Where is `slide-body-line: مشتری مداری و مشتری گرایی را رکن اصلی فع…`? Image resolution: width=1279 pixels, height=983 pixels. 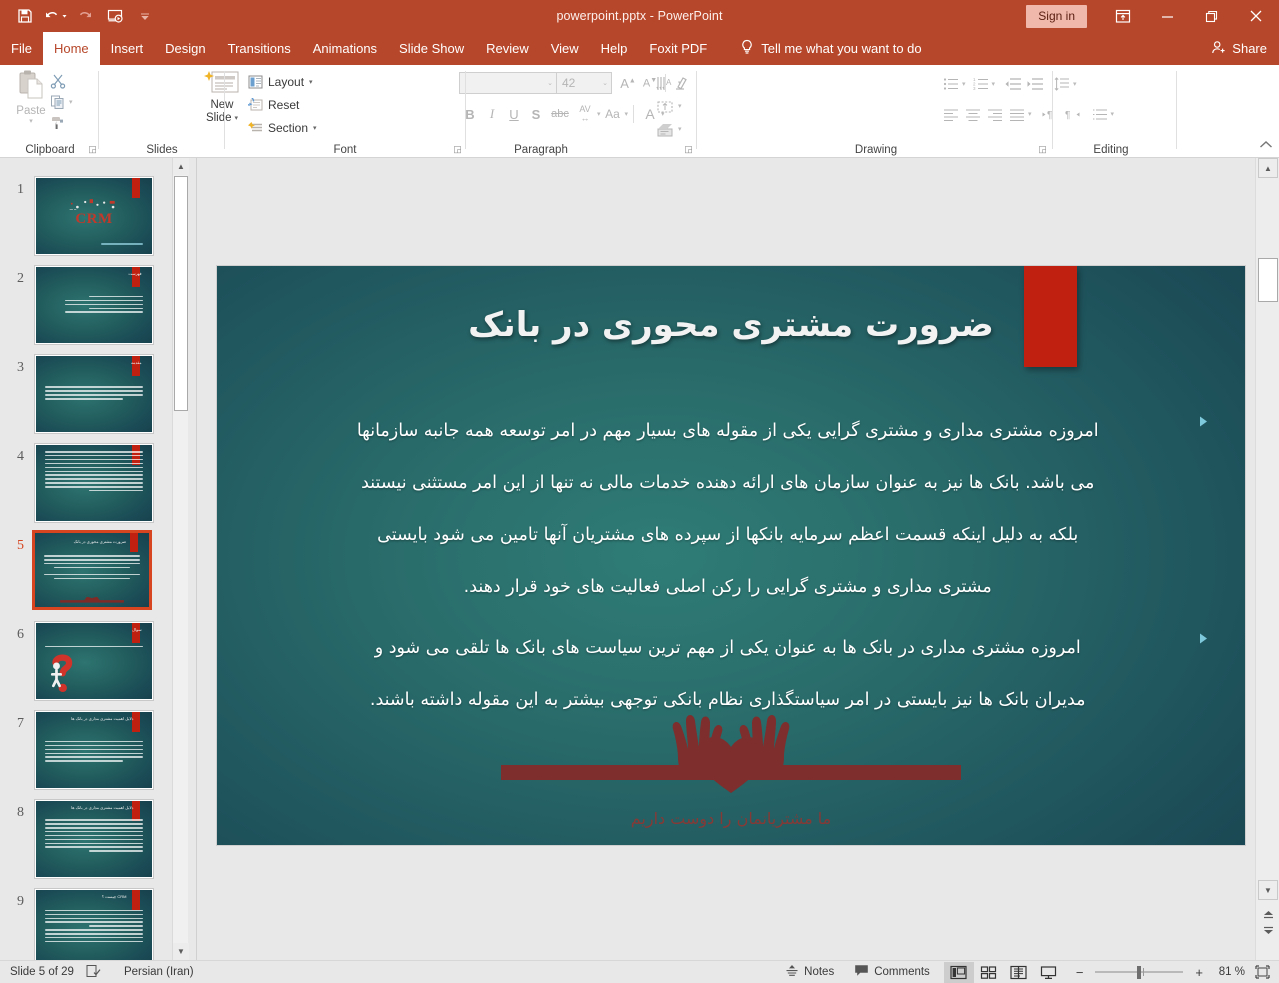
slide-body-line: مشتری مداری و مشتری گرایی را رکن اصلی فع… is located at coordinates (727, 586).